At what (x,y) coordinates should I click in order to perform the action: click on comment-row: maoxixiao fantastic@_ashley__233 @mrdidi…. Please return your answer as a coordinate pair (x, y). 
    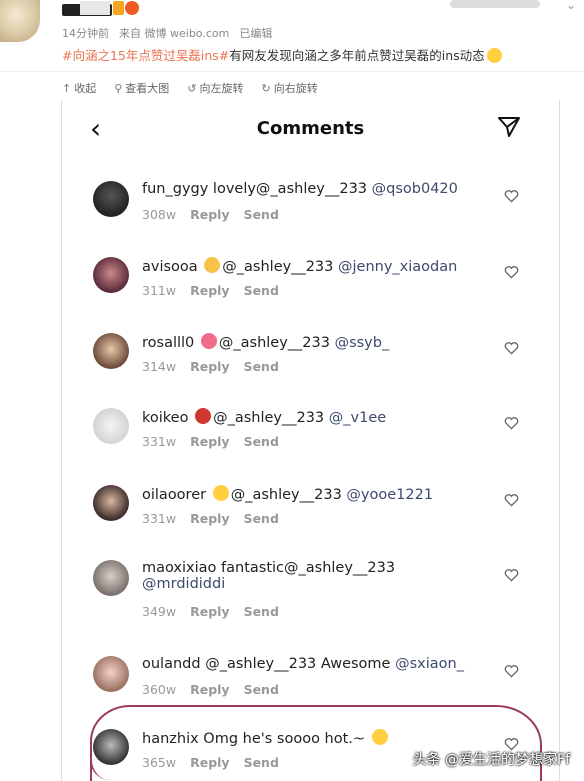
    Looking at the image, I should click on (310, 595).